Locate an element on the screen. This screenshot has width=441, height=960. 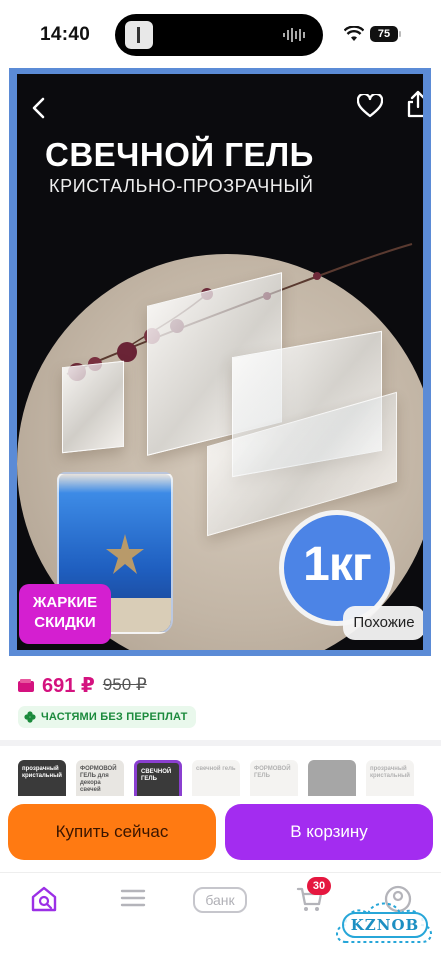
section-divider is located at coordinates (220, 743).